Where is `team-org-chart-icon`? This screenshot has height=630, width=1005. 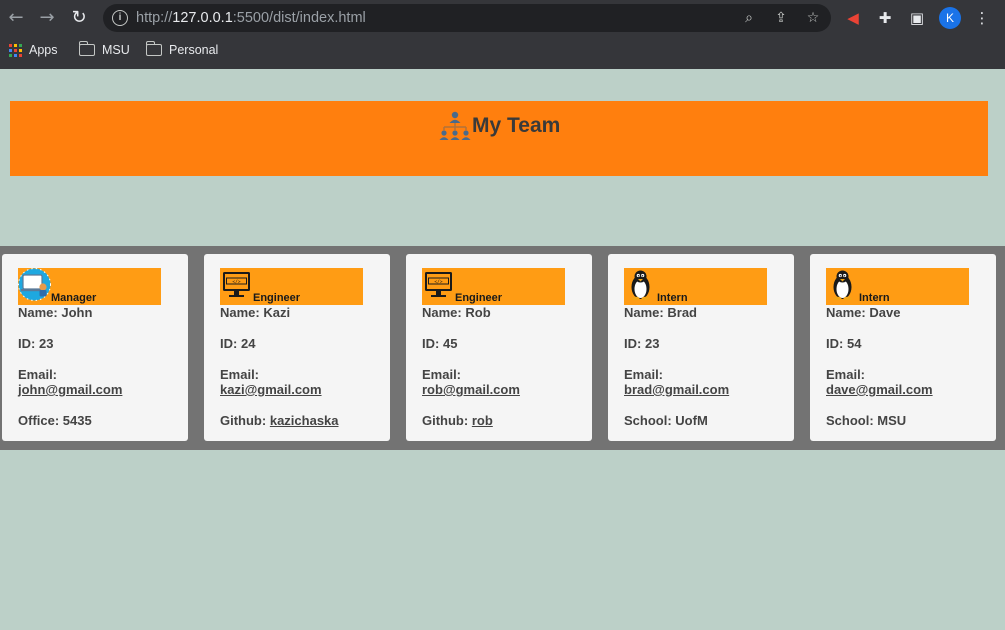 team-org-chart-icon is located at coordinates (455, 125).